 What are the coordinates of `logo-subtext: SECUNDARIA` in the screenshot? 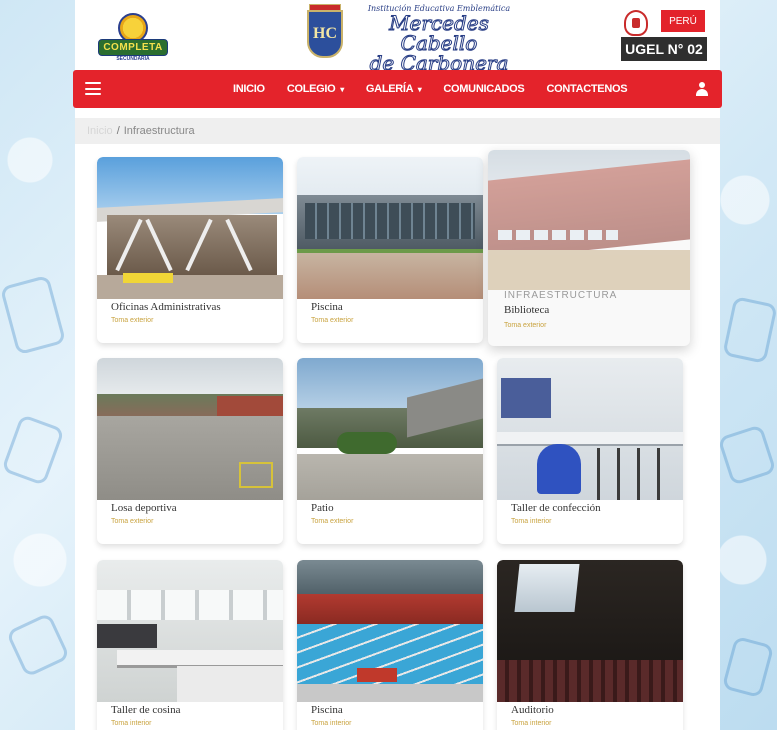 It's located at (133, 59).